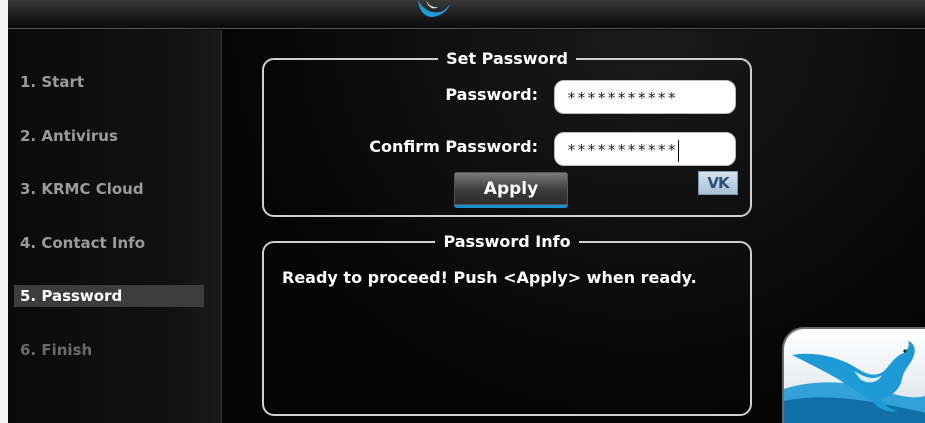 This screenshot has height=423, width=925. I want to click on step-start: 1. Start, so click(109, 82).